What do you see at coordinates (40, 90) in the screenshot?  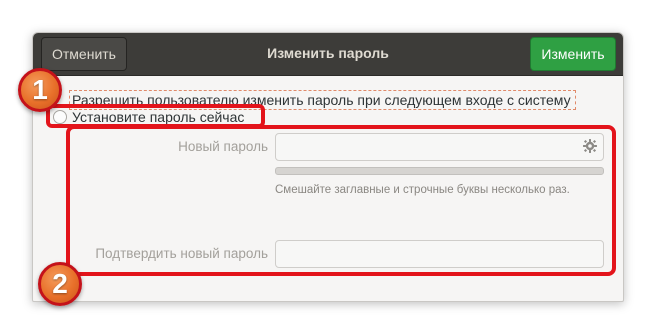 I see `step-badge-1: 1` at bounding box center [40, 90].